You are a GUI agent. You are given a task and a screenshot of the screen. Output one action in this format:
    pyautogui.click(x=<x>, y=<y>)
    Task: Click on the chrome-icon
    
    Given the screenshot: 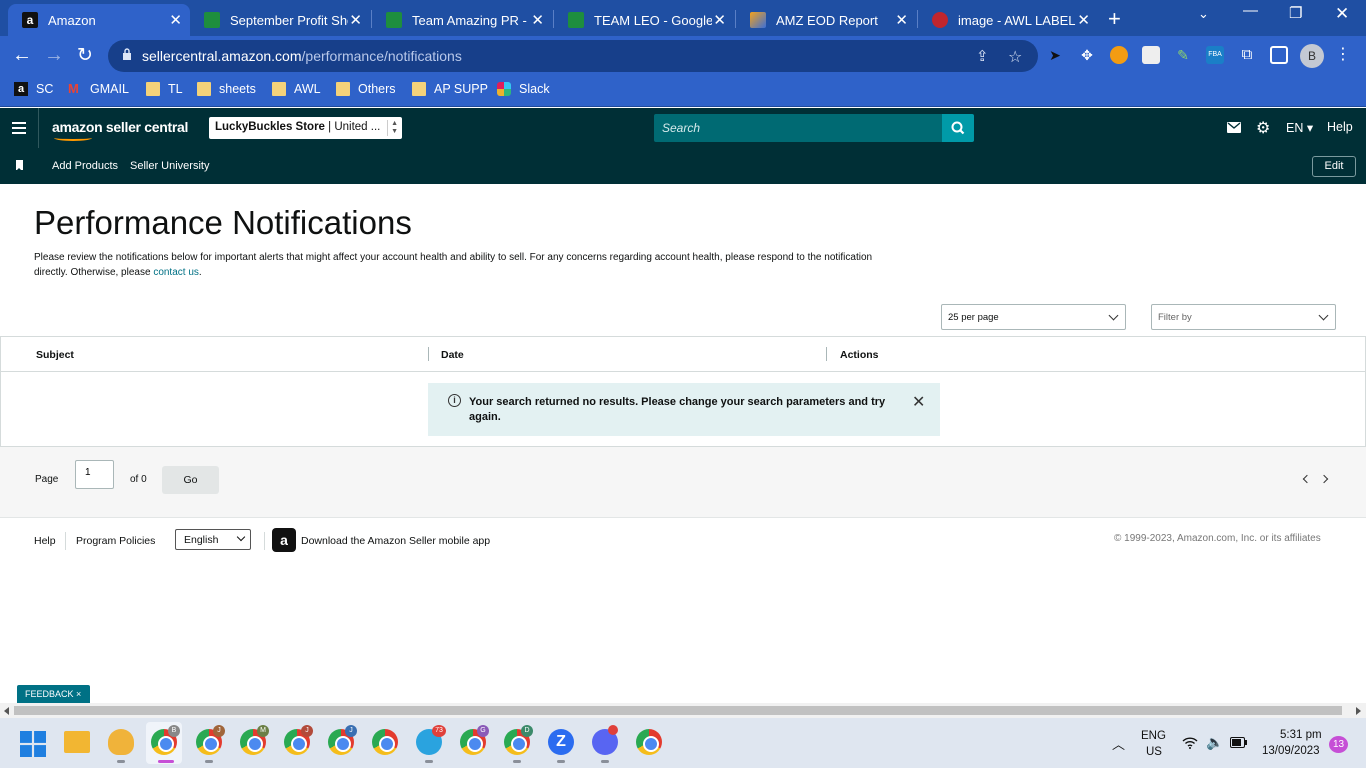 What is the action you would take?
    pyautogui.click(x=649, y=742)
    